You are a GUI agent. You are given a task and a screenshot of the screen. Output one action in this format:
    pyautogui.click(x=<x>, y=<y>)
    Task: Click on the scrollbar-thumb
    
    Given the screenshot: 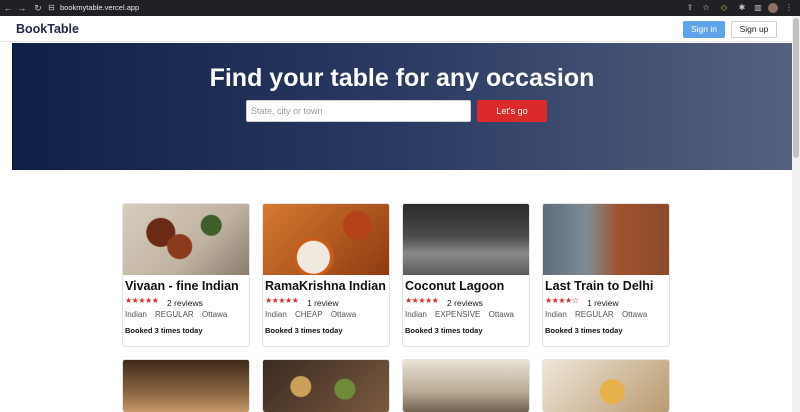 What is the action you would take?
    pyautogui.click(x=796, y=88)
    